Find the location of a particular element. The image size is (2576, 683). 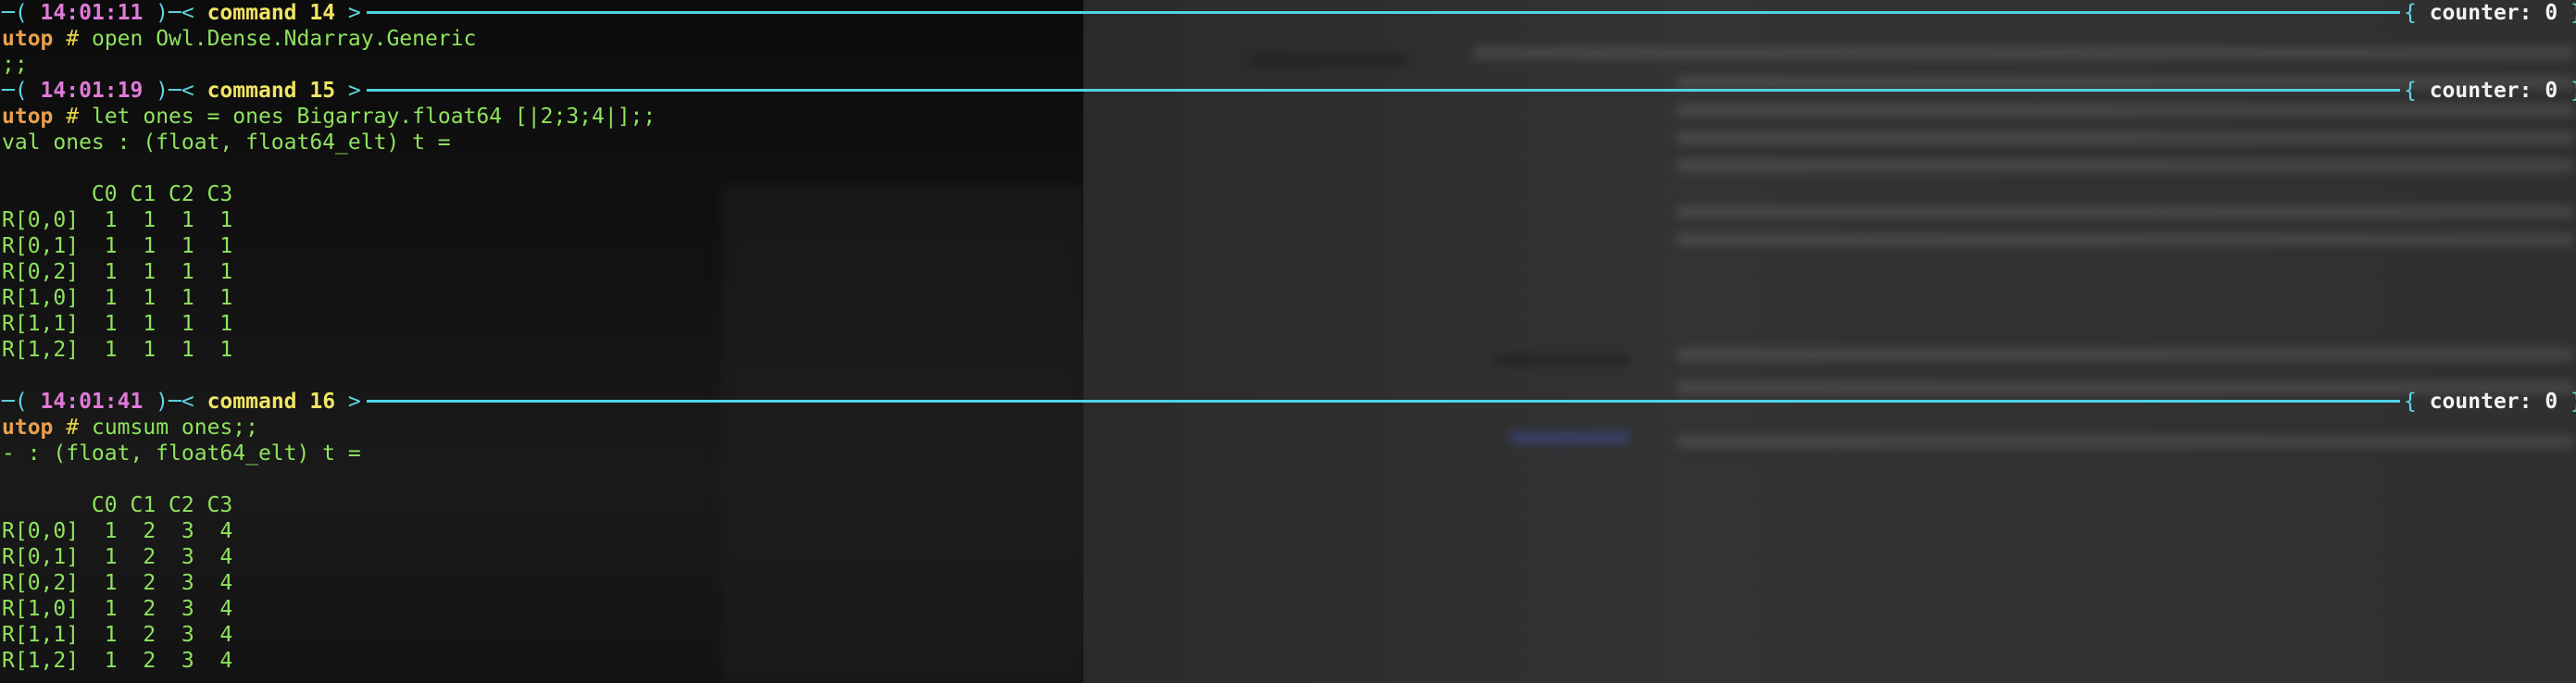

output-line: R[1,2] 1 2 3 4 is located at coordinates (117, 661).